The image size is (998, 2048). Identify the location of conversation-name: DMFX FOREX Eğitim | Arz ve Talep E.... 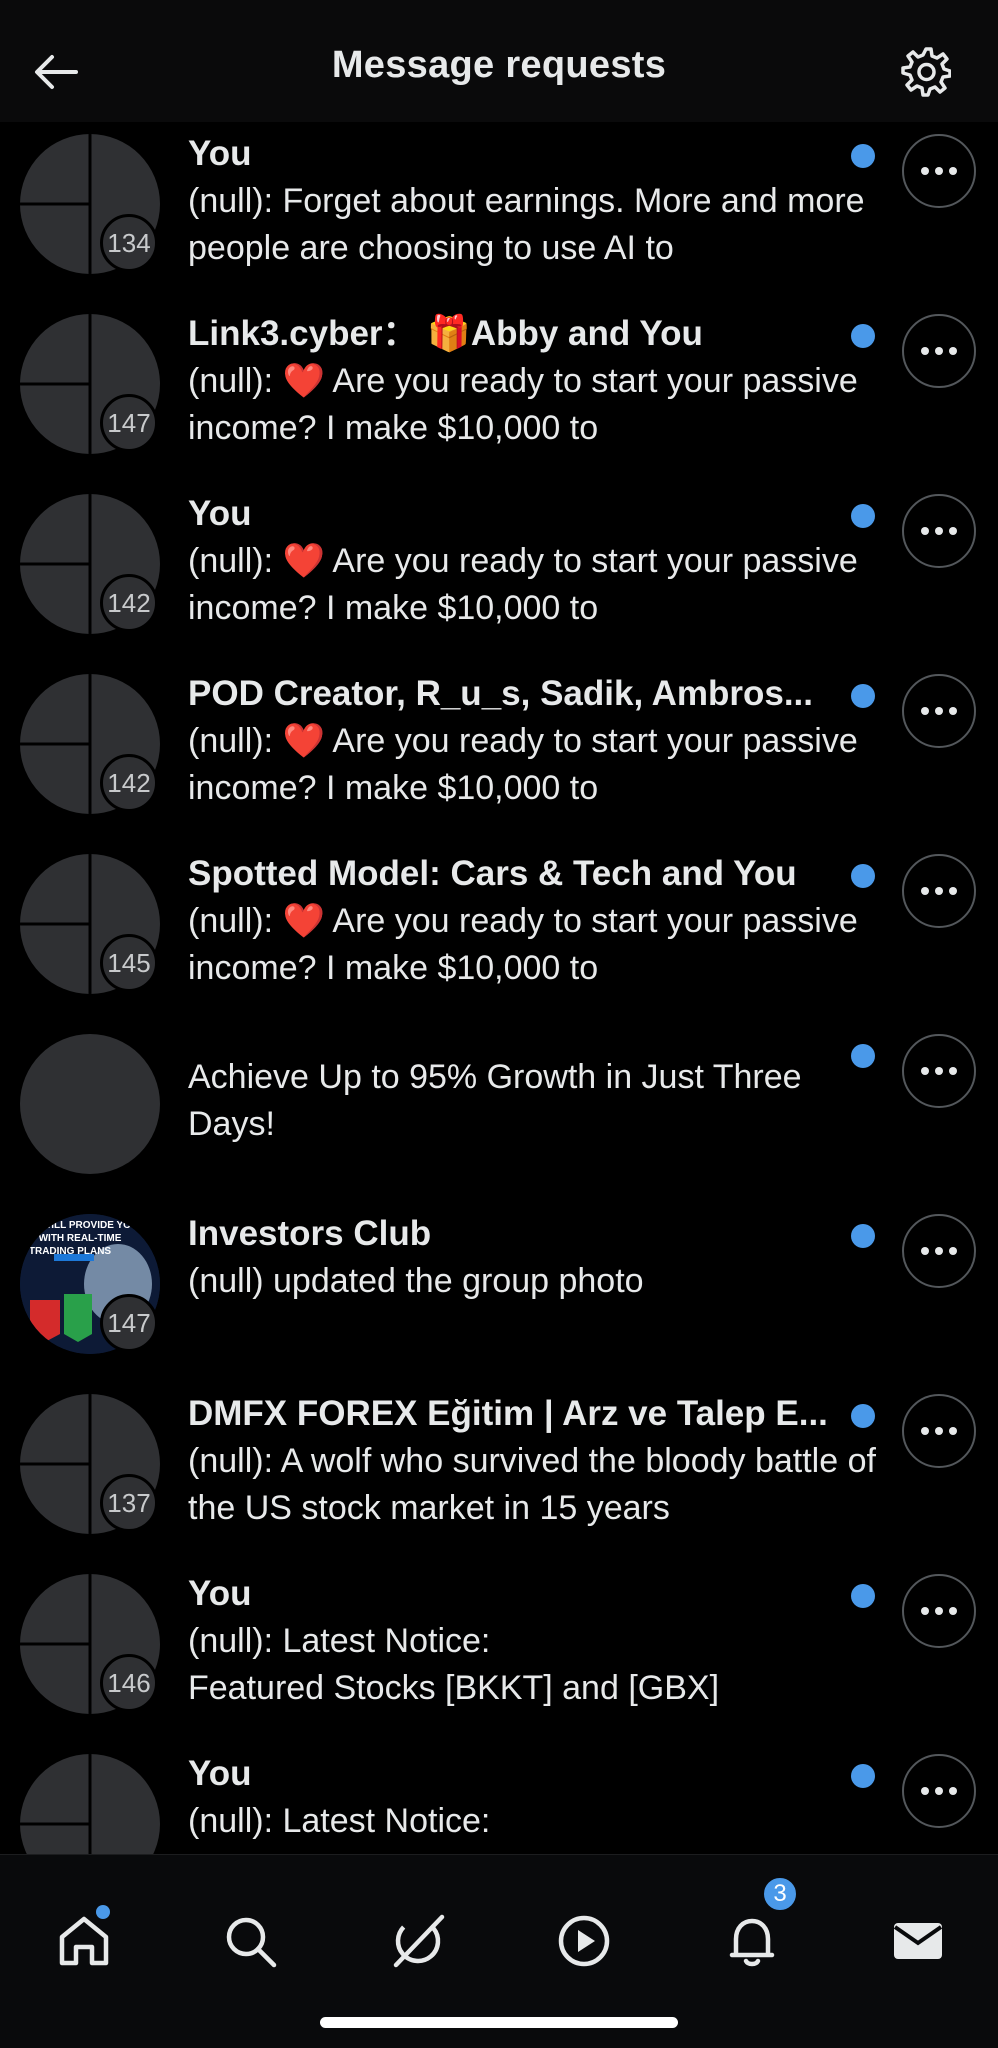
(508, 1413).